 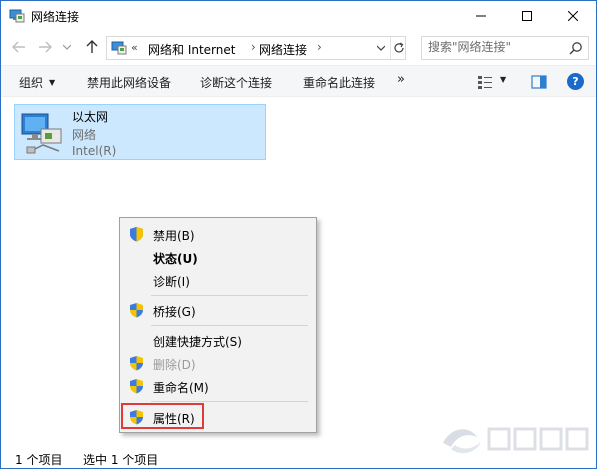 I want to click on forward-button, so click(x=45, y=47).